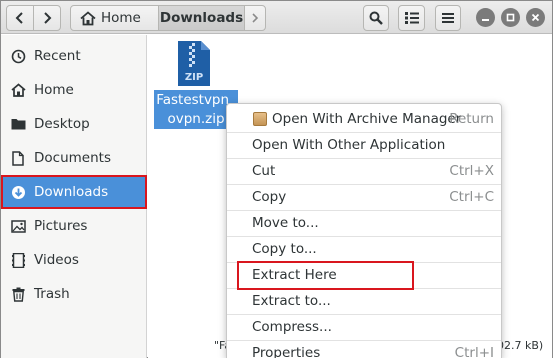 The width and height of the screenshot is (553, 358). What do you see at coordinates (57, 56) in the screenshot?
I see `sidebar-item-label: Recent` at bounding box center [57, 56].